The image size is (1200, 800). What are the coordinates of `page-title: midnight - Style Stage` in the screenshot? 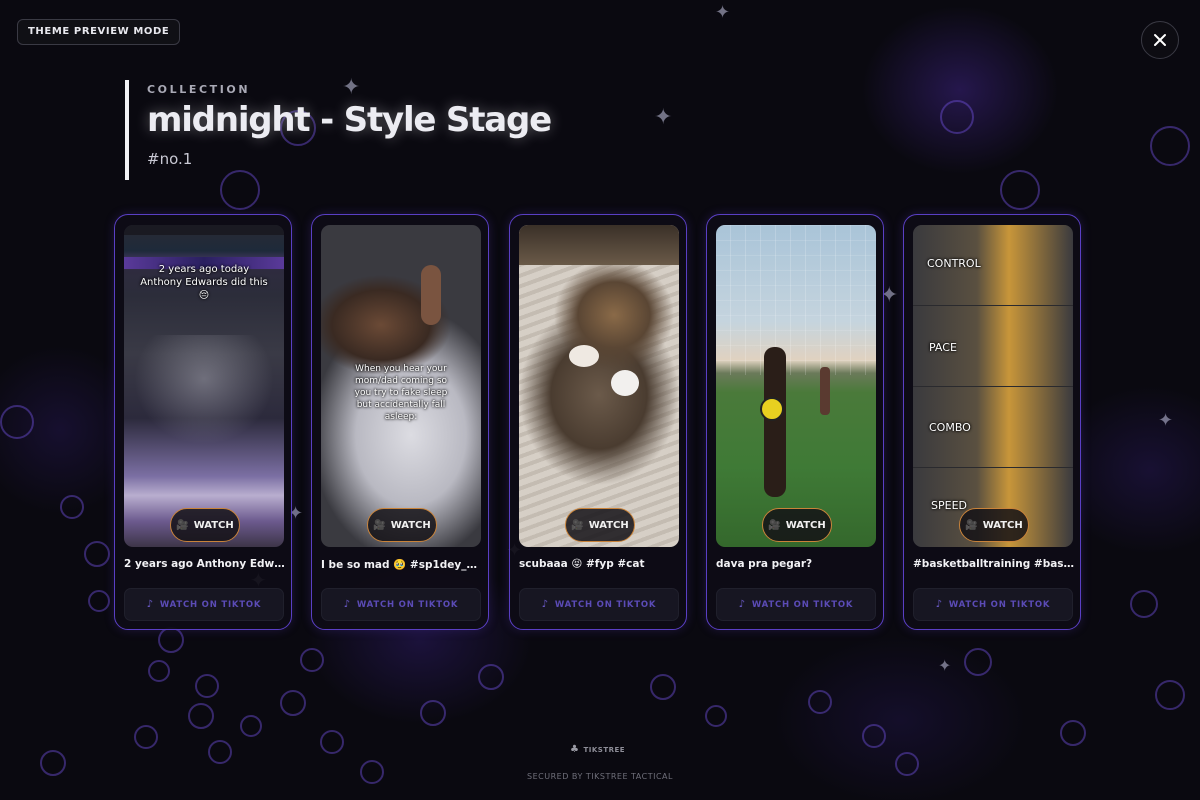 It's located at (349, 120).